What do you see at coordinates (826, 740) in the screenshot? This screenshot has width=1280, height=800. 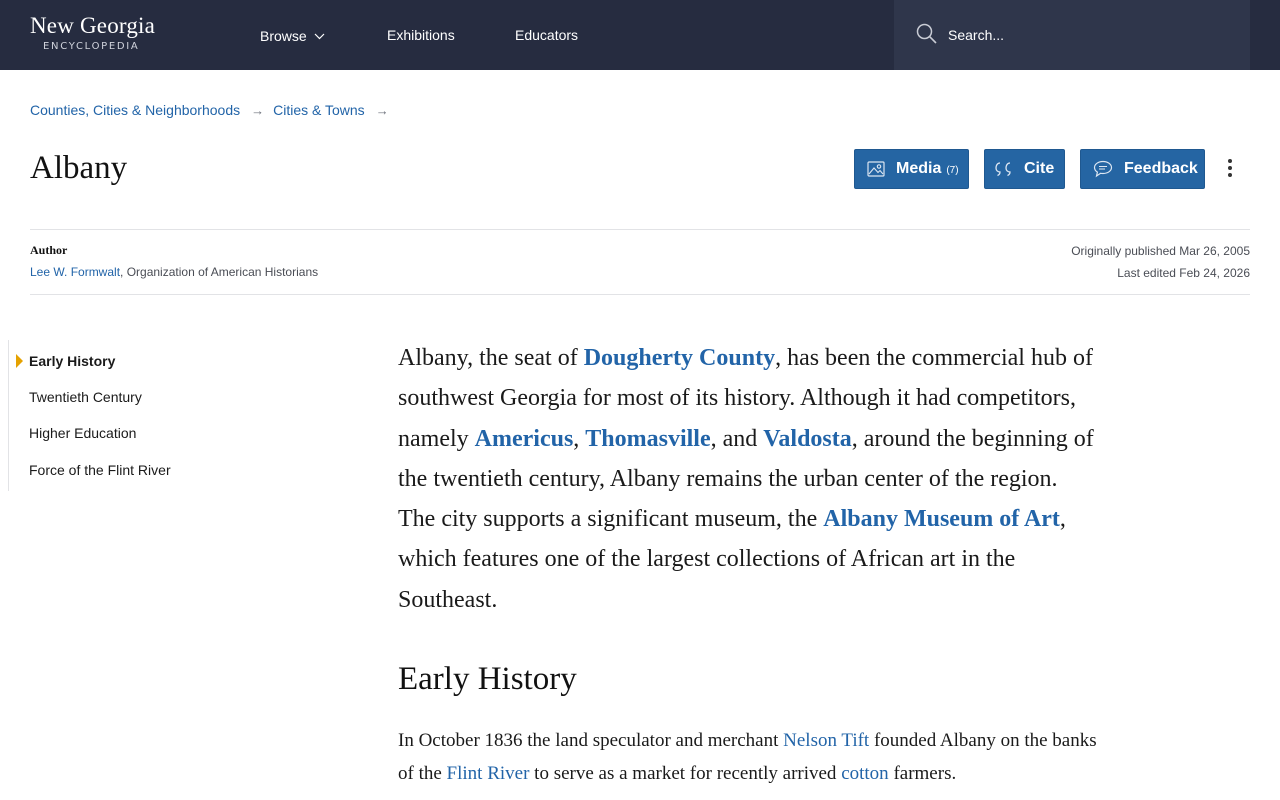 I see `link-nelson-tift: Nelson Tift` at bounding box center [826, 740].